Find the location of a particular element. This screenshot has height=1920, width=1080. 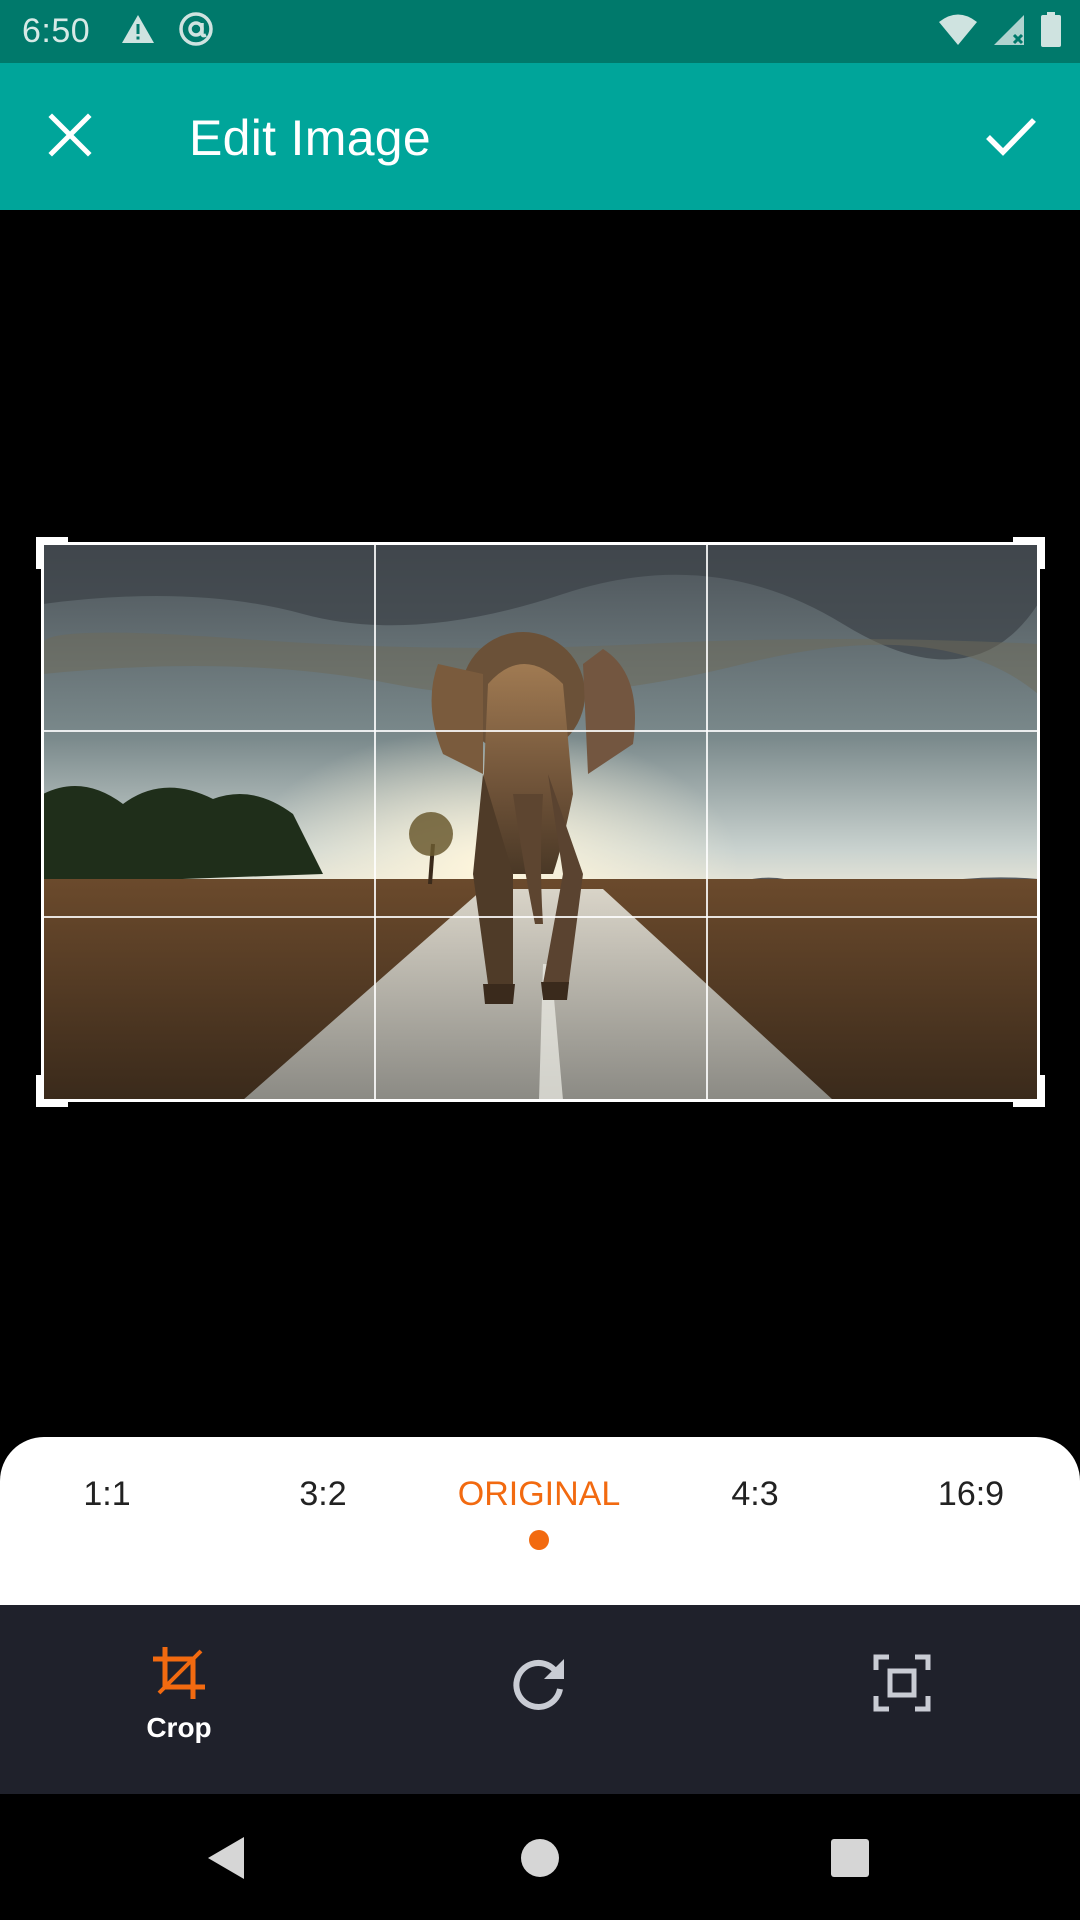

crop-handle-top-right is located at coordinates (1029, 553).